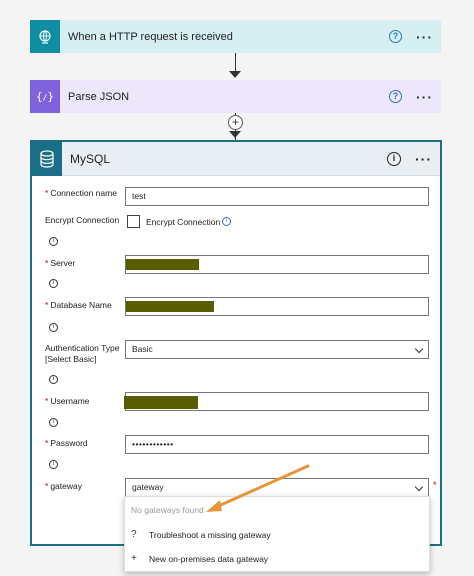  Describe the element at coordinates (276, 401) in the screenshot. I see `username-input` at that location.